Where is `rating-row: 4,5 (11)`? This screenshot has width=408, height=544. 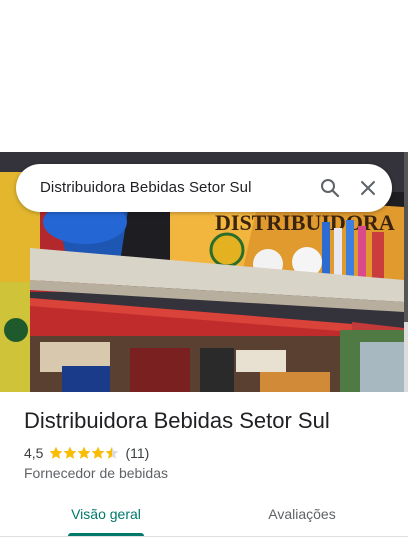 rating-row: 4,5 (11) is located at coordinates (86, 453).